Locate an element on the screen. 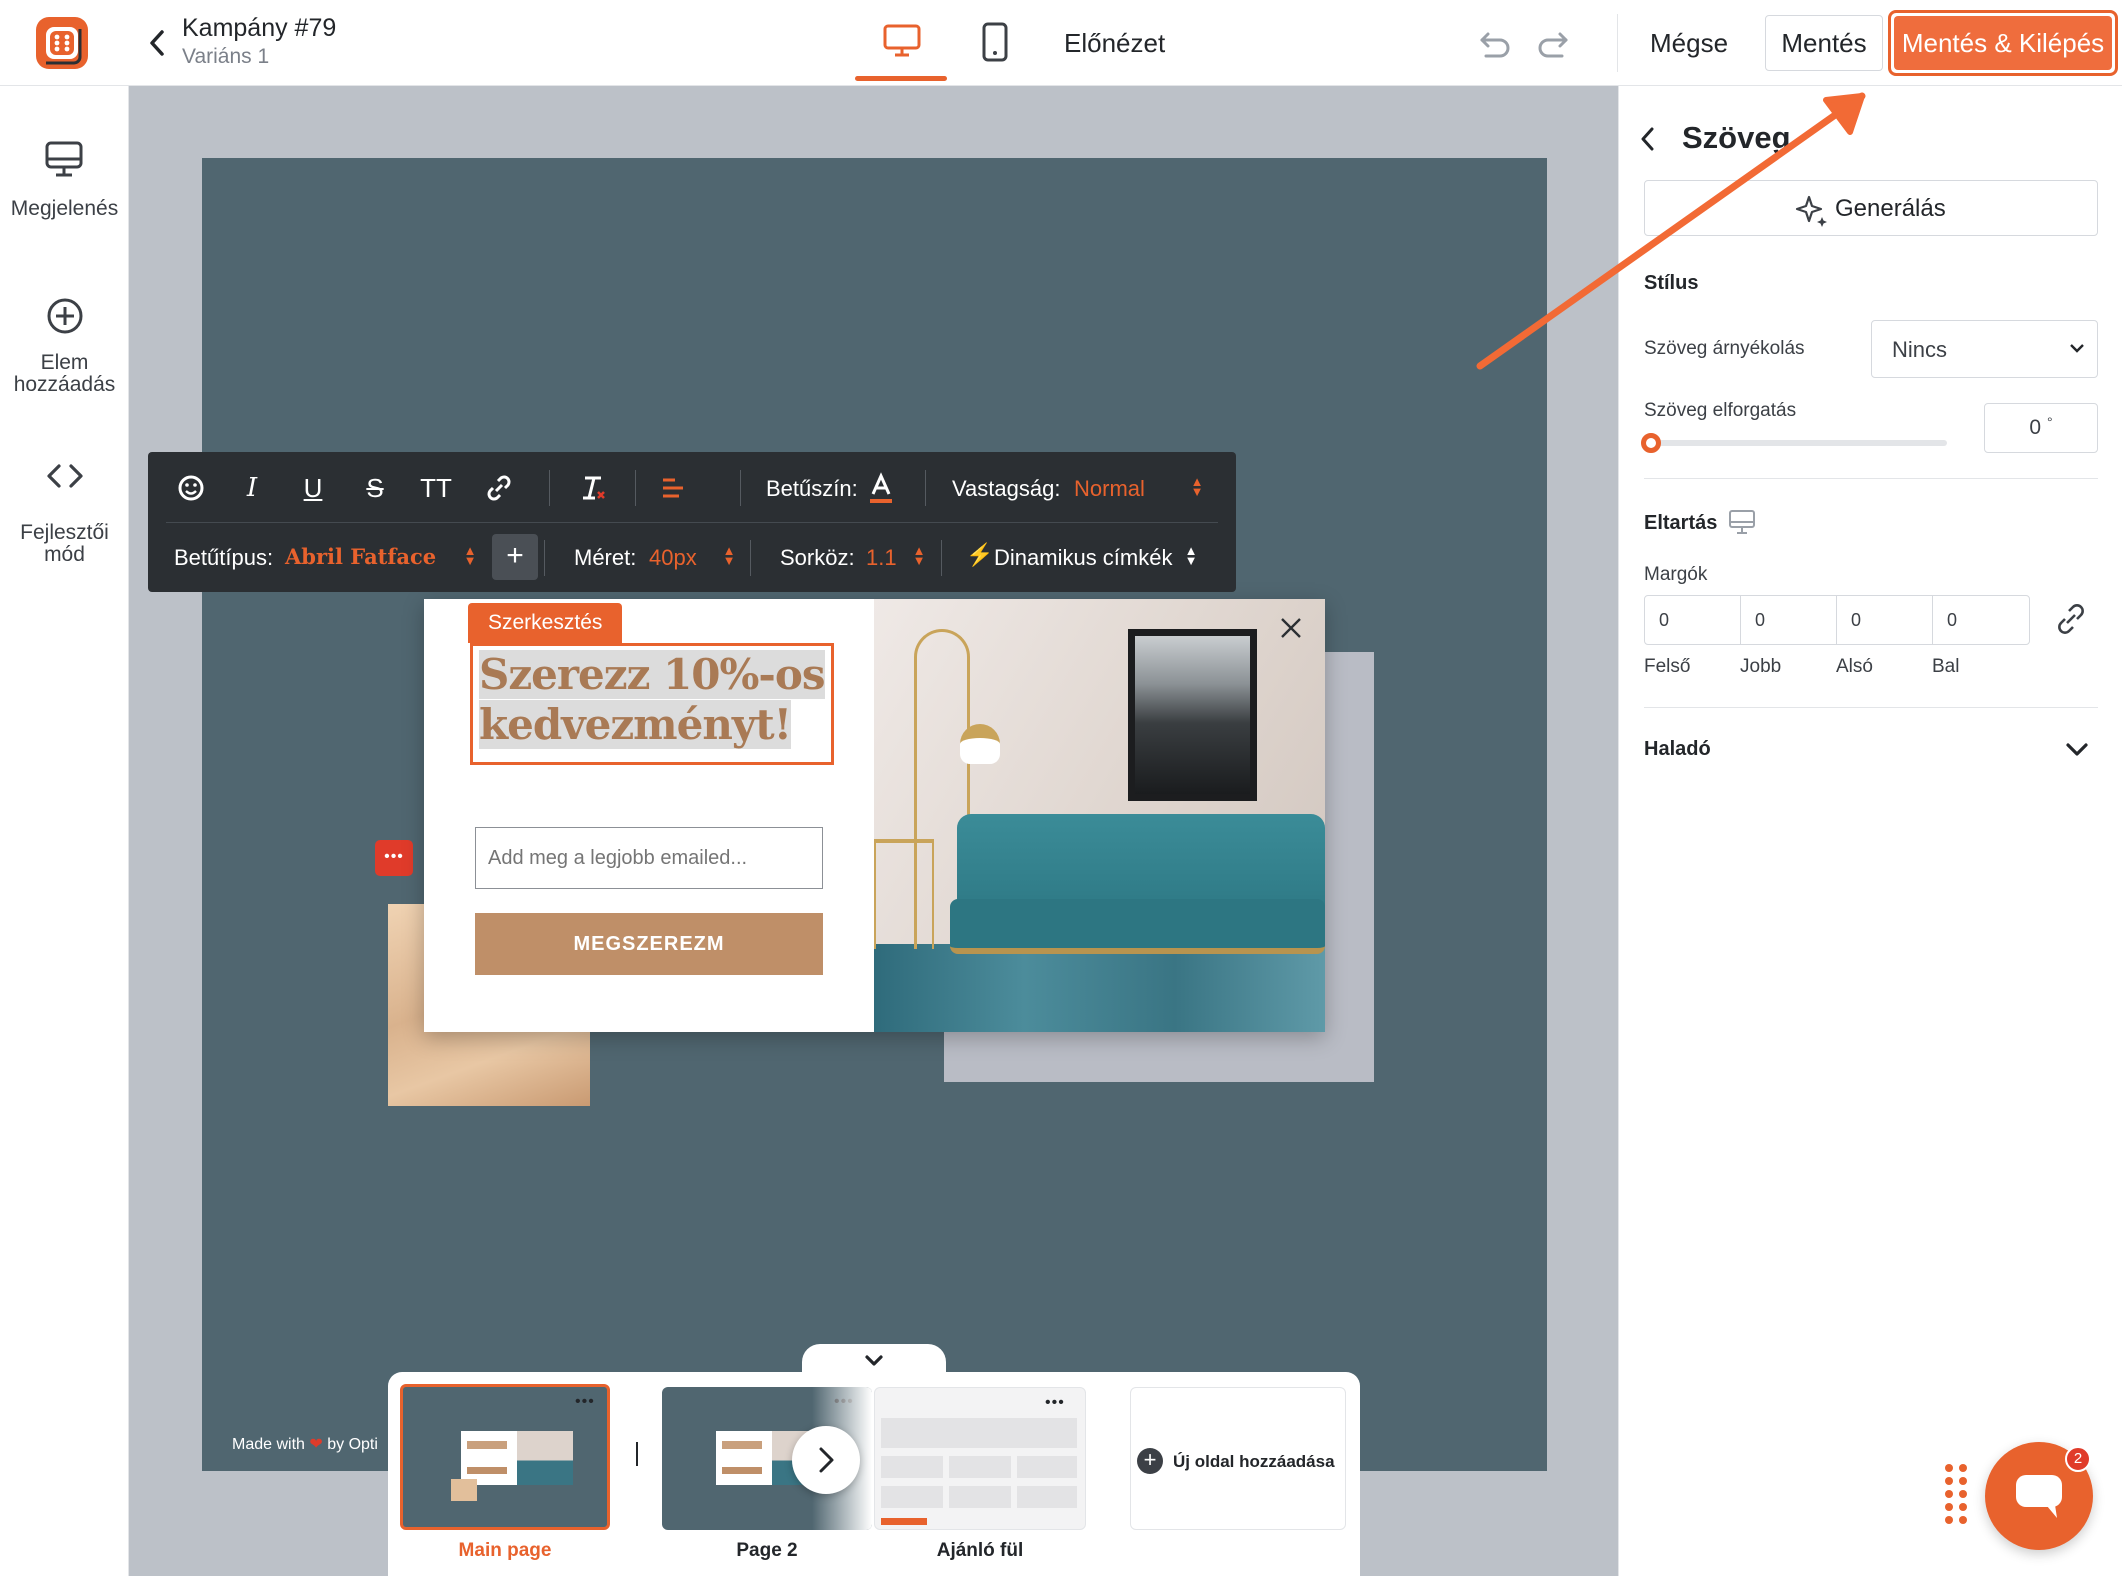 This screenshot has height=1576, width=2122. weight-label: Vastagság: is located at coordinates (1006, 488).